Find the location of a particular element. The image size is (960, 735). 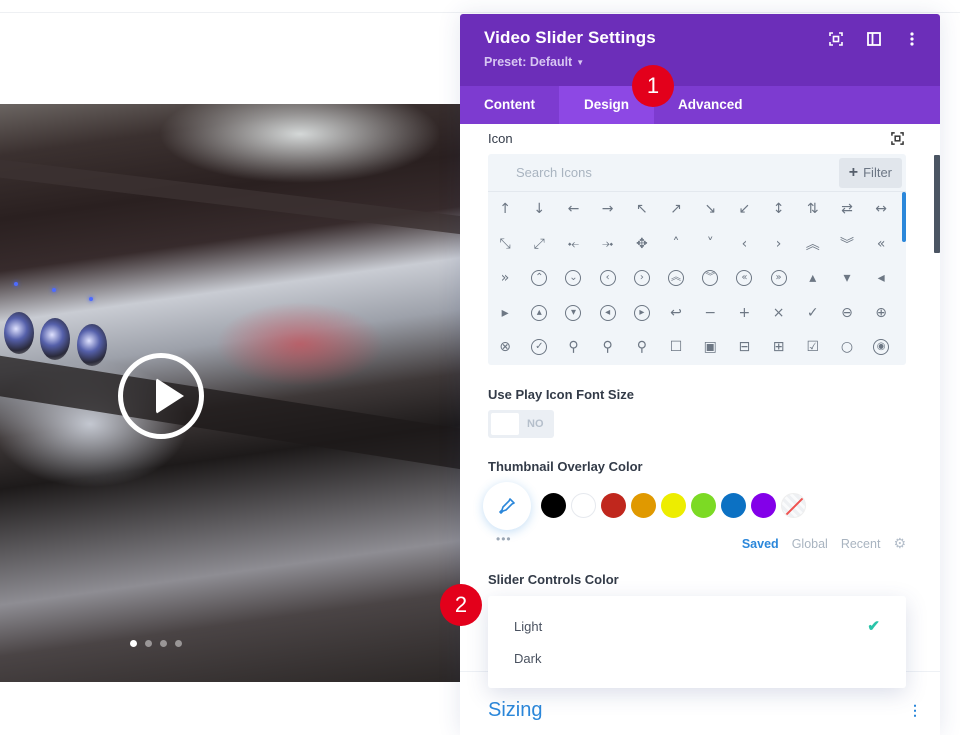

caret-up-icon: ▴ is located at coordinates (813, 278).